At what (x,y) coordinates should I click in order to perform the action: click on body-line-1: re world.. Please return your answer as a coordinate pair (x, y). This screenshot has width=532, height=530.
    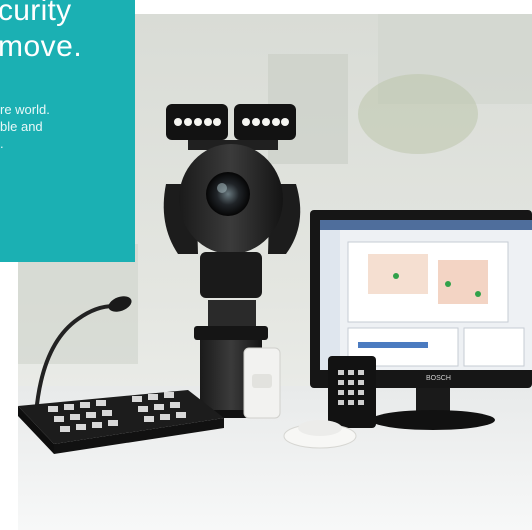
    Looking at the image, I should click on (25, 109).